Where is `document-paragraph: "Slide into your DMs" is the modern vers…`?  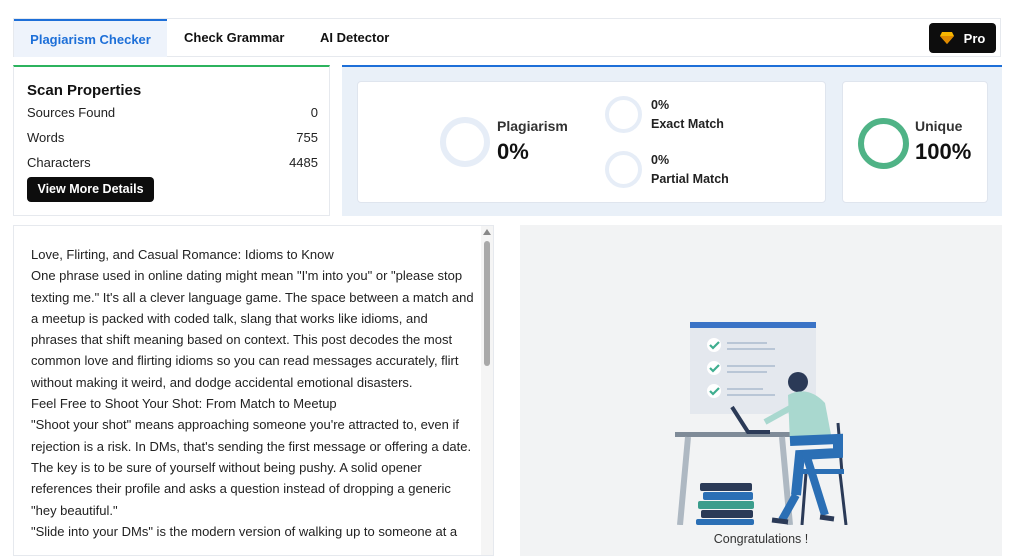 document-paragraph: "Slide into your DMs" is the modern vers… is located at coordinates (244, 531).